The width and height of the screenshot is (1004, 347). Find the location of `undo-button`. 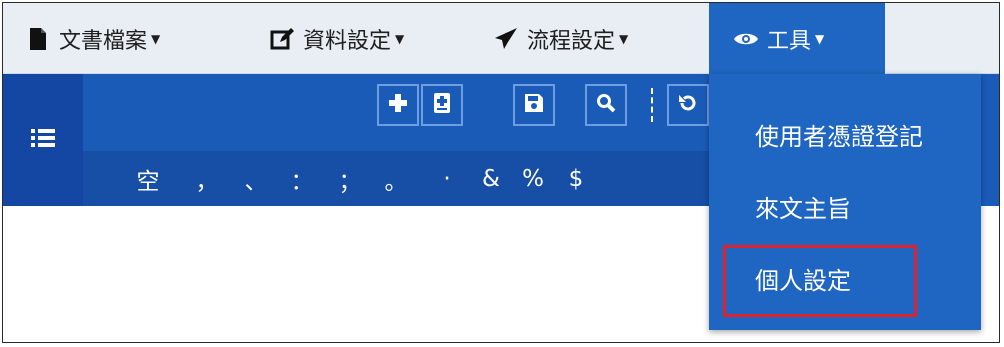

undo-button is located at coordinates (688, 105).